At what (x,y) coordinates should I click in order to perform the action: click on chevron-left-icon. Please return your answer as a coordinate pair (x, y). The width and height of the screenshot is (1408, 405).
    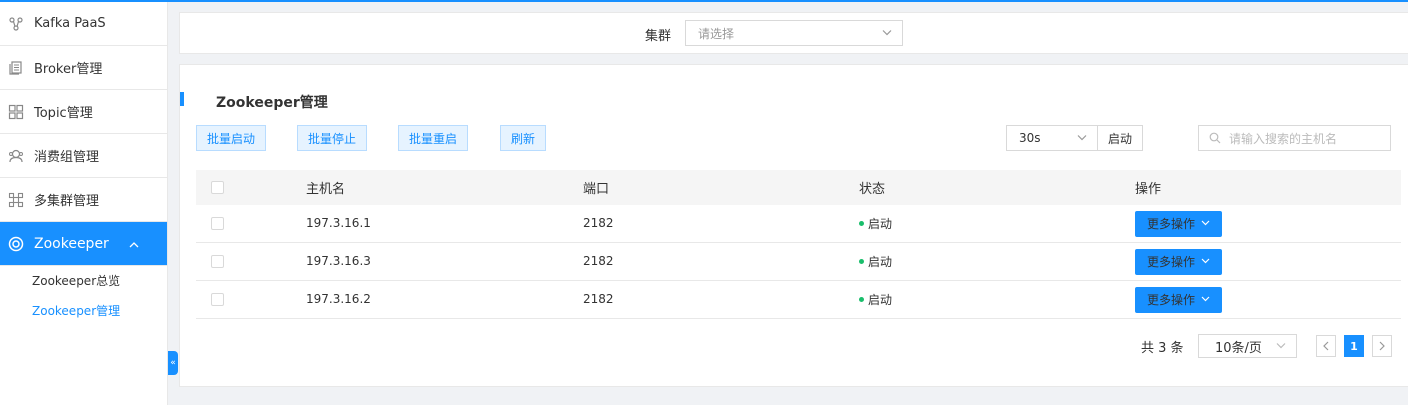
    Looking at the image, I should click on (1326, 346).